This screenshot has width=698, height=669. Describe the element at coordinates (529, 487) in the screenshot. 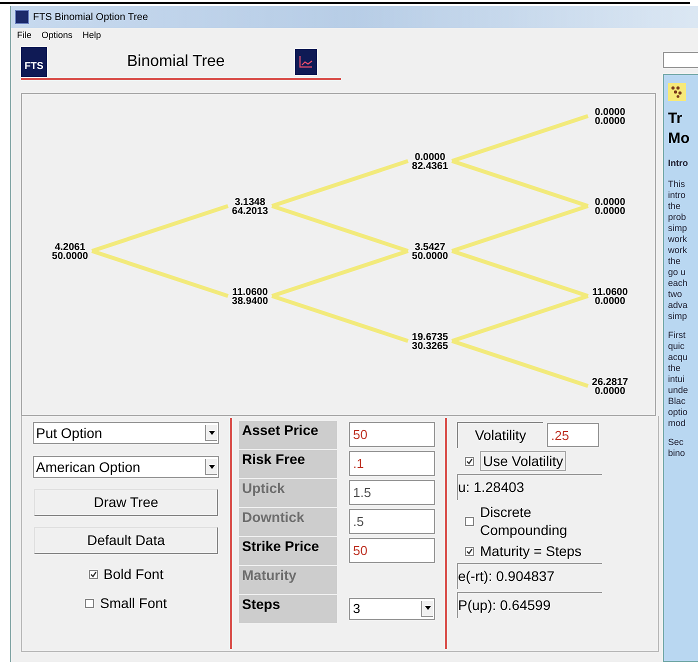

I see `result-readout: u: 1.28403` at that location.